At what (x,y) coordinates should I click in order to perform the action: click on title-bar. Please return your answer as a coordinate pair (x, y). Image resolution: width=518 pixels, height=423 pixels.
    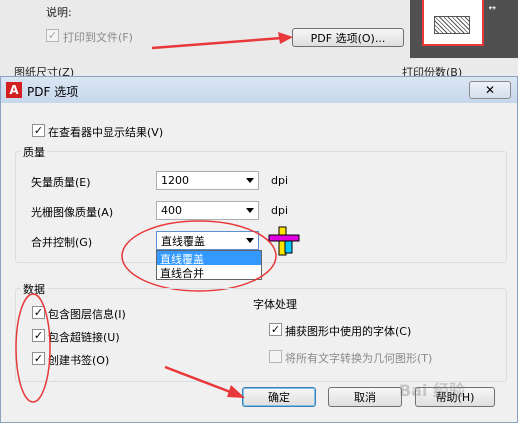
    Looking at the image, I should click on (259, 90).